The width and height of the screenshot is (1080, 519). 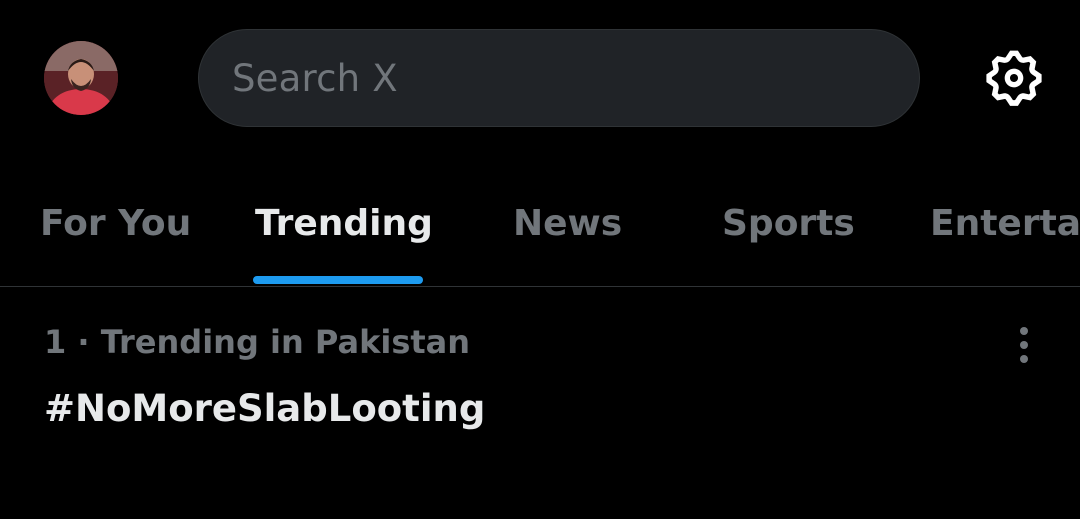 I want to click on avatar, so click(x=81, y=78).